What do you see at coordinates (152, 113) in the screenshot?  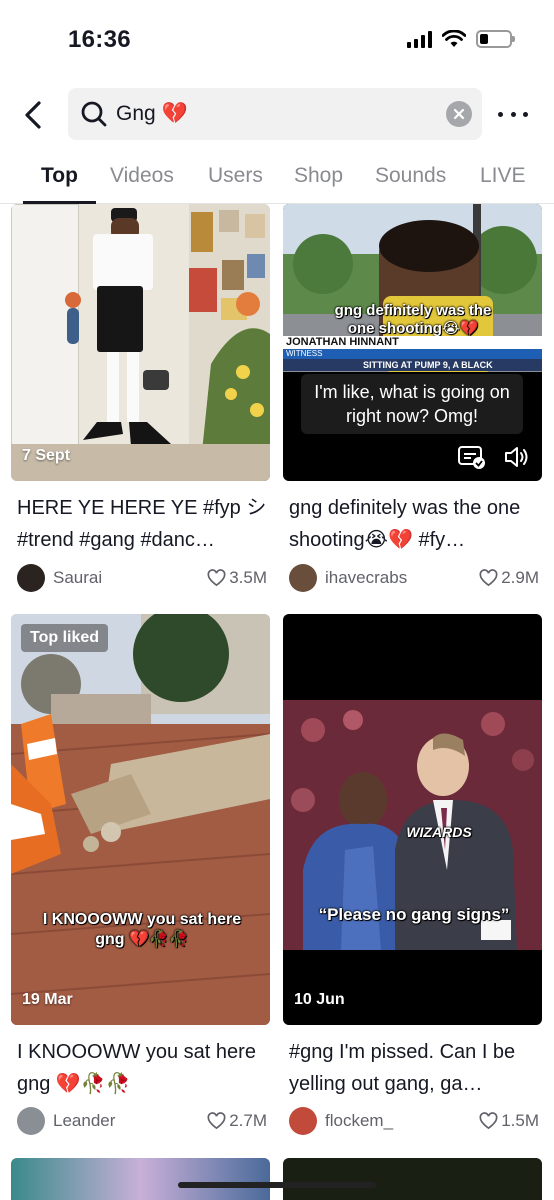 I see `search-query: Gng 💔` at bounding box center [152, 113].